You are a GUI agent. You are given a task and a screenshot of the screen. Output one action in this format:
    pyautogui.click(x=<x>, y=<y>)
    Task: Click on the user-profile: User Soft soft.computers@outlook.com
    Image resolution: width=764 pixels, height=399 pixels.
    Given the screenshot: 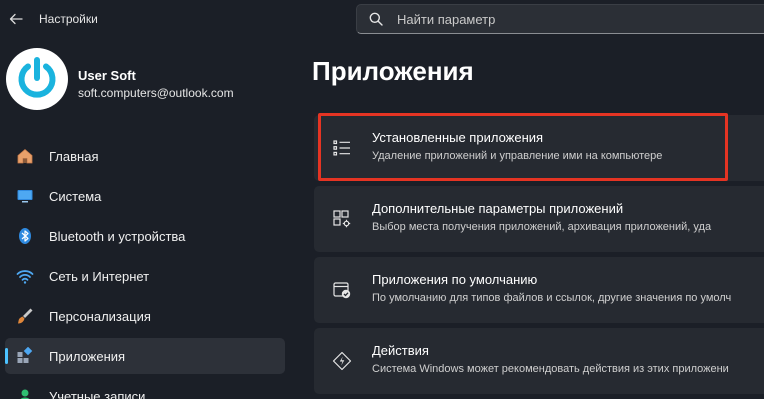 What is the action you would take?
    pyautogui.click(x=146, y=83)
    